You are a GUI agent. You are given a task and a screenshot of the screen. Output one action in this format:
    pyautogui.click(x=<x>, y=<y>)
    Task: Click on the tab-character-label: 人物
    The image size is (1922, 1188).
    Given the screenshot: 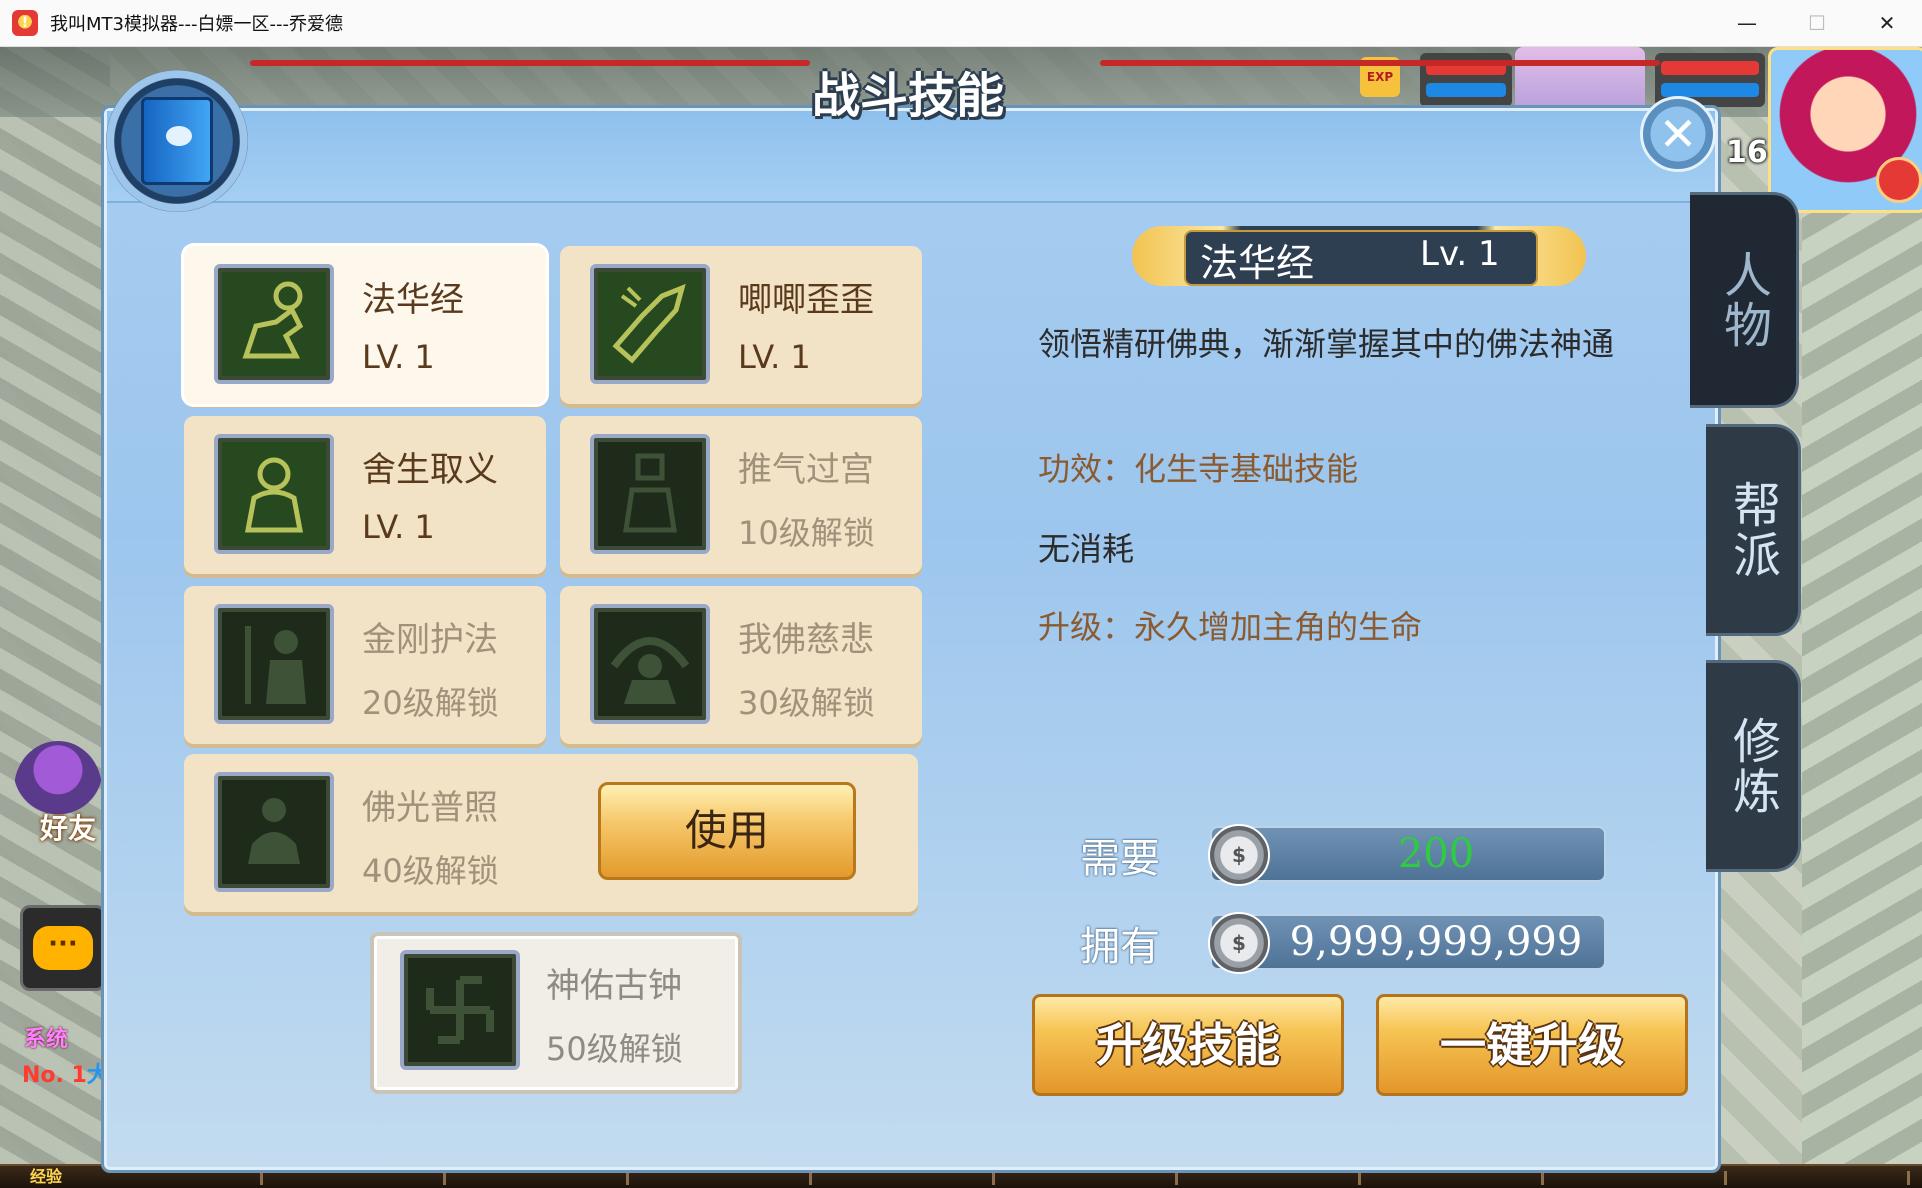 What is the action you would take?
    pyautogui.click(x=1743, y=300)
    